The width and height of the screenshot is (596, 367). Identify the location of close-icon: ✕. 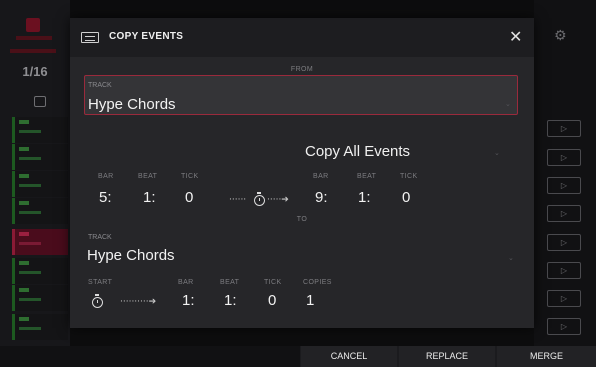
(515, 37).